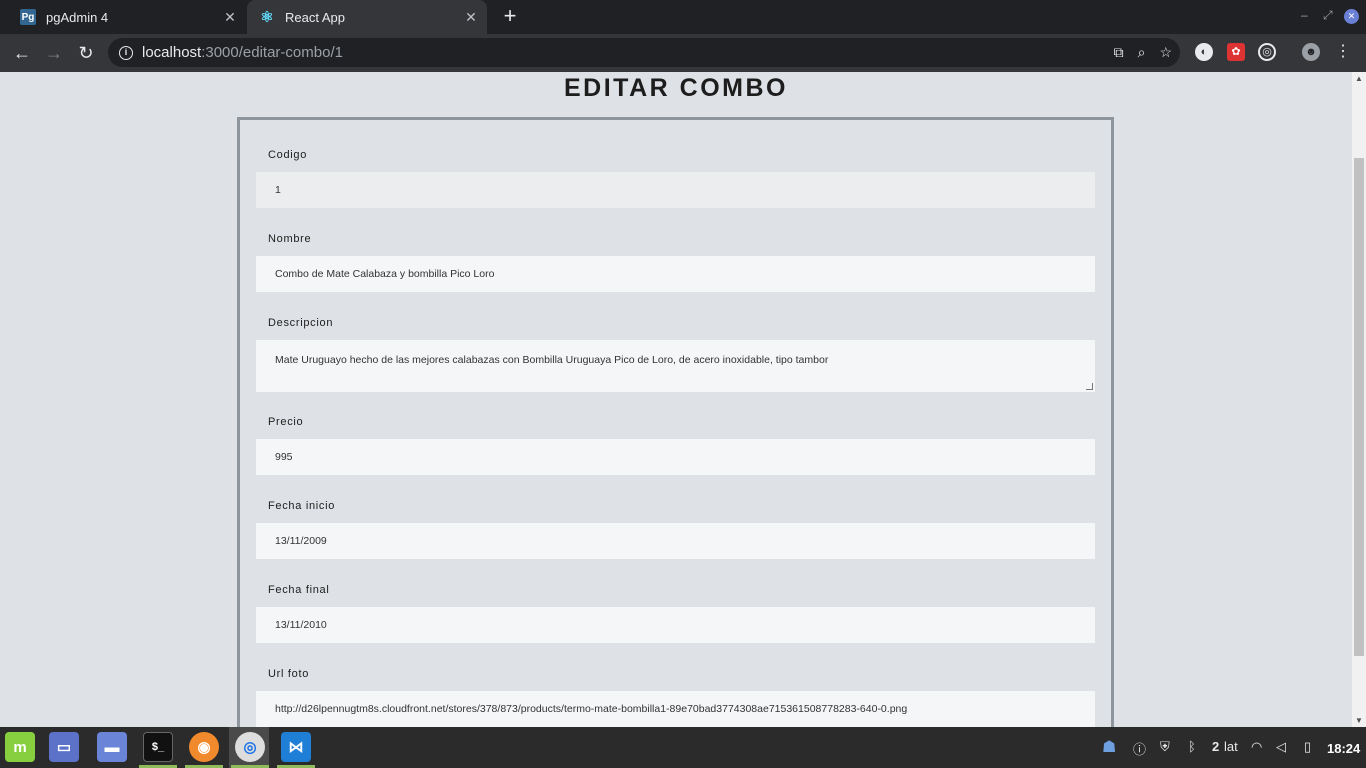  What do you see at coordinates (675, 457) in the screenshot?
I see `precio-input: 995` at bounding box center [675, 457].